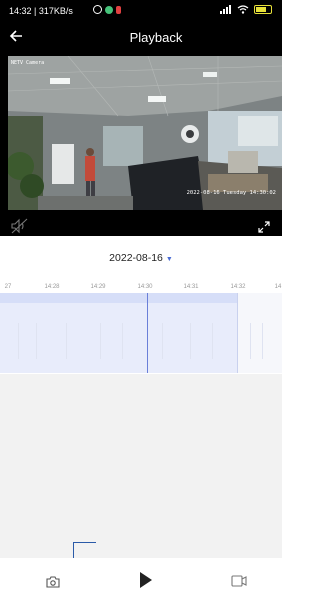 Image resolution: width=320 pixels, height=602 pixels. I want to click on playhead-cursor, so click(147, 333).